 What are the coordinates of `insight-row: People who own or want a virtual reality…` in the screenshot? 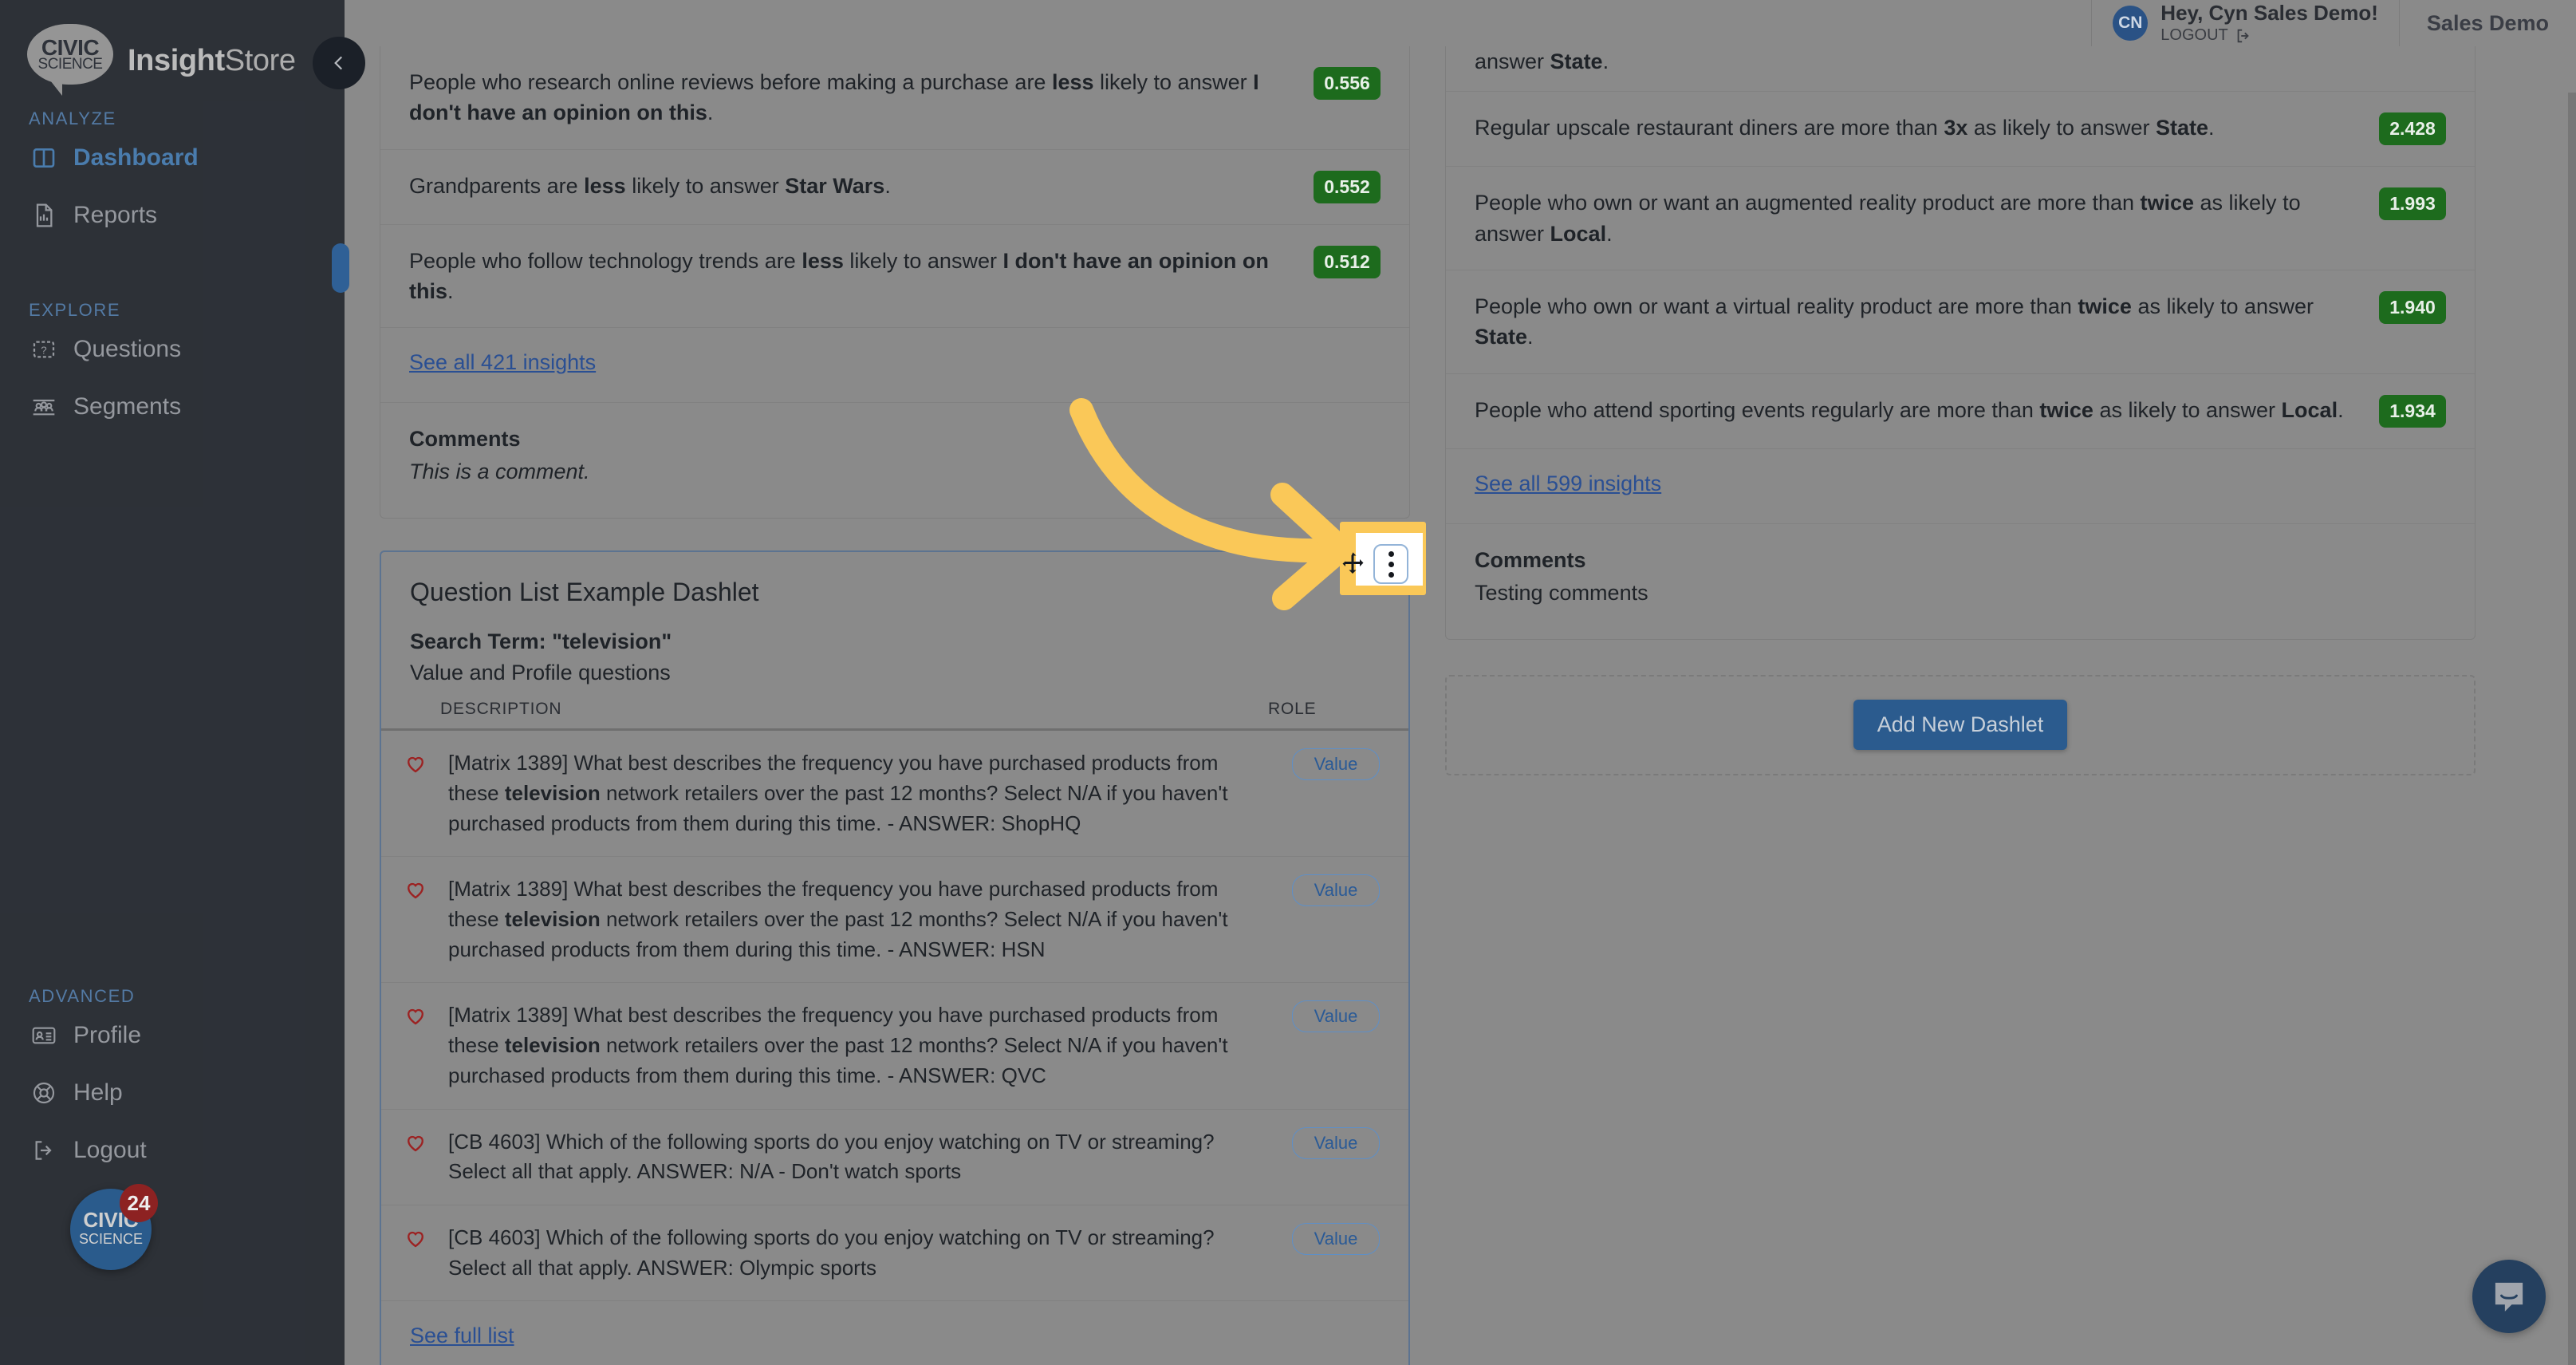 It's located at (1960, 322).